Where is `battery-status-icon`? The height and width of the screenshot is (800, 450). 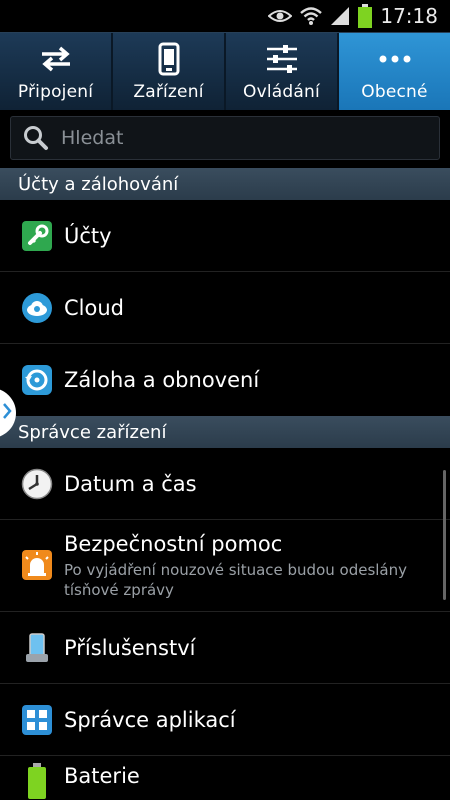
battery-status-icon is located at coordinates (365, 16).